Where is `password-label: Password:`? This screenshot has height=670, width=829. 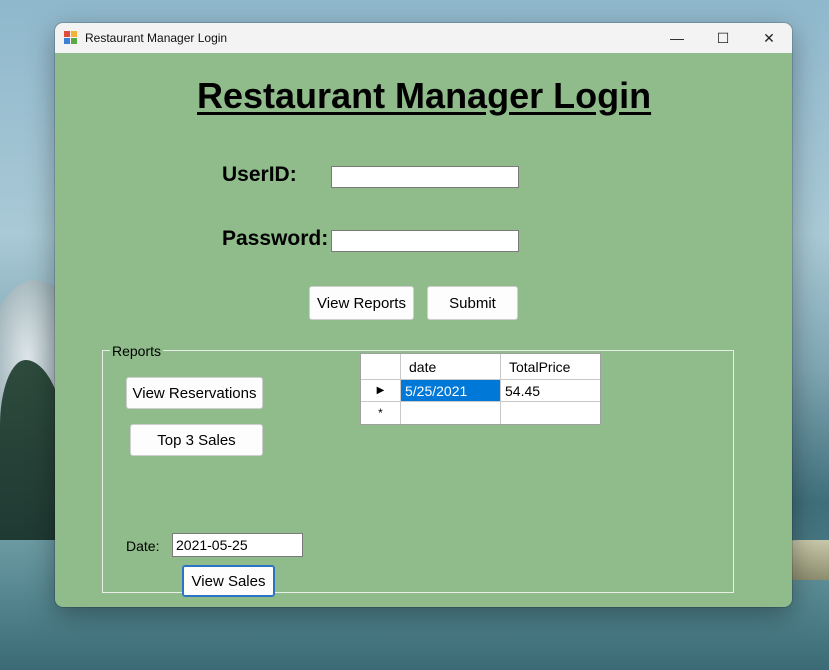
password-label: Password: is located at coordinates (275, 238).